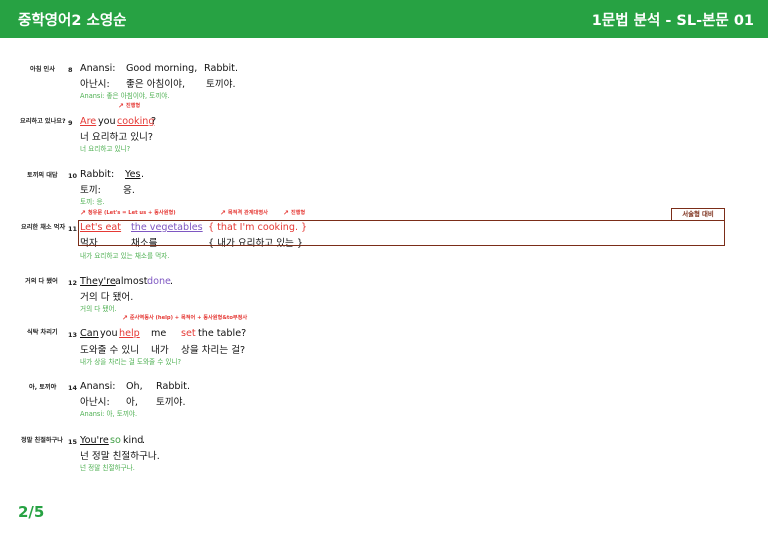 The height and width of the screenshot is (543, 768). Describe the element at coordinates (43, 227) in the screenshot. I see `sentence-label: 요리한 채소 먹자` at that location.